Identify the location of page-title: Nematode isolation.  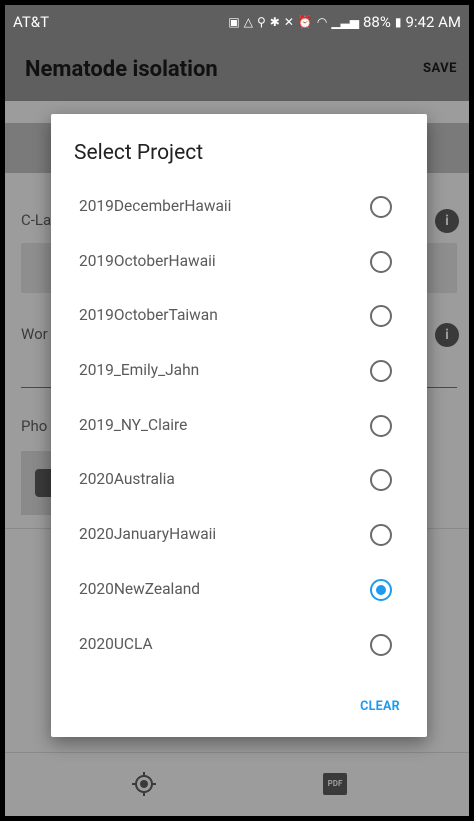
(121, 69).